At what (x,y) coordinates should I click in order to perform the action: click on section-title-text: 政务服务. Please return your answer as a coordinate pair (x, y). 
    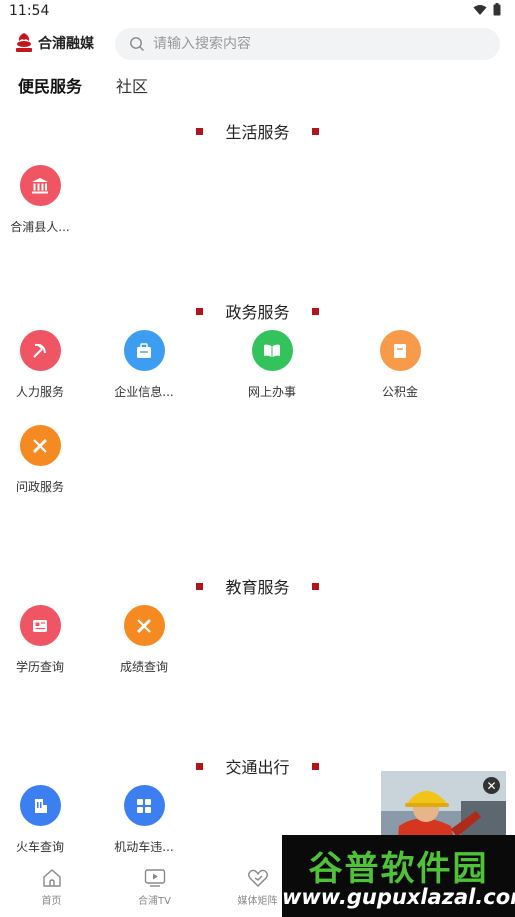
    Looking at the image, I should click on (257, 312).